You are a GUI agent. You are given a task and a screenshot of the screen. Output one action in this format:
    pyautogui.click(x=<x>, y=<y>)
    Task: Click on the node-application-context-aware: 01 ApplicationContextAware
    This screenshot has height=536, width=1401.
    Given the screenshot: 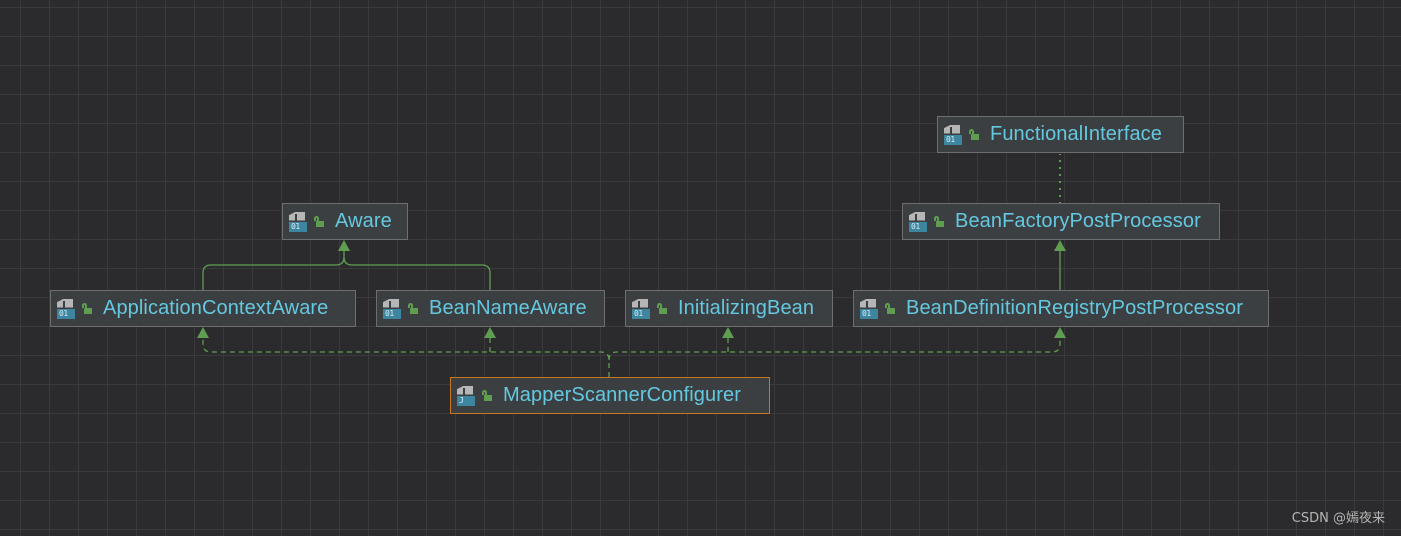 What is the action you would take?
    pyautogui.click(x=203, y=308)
    